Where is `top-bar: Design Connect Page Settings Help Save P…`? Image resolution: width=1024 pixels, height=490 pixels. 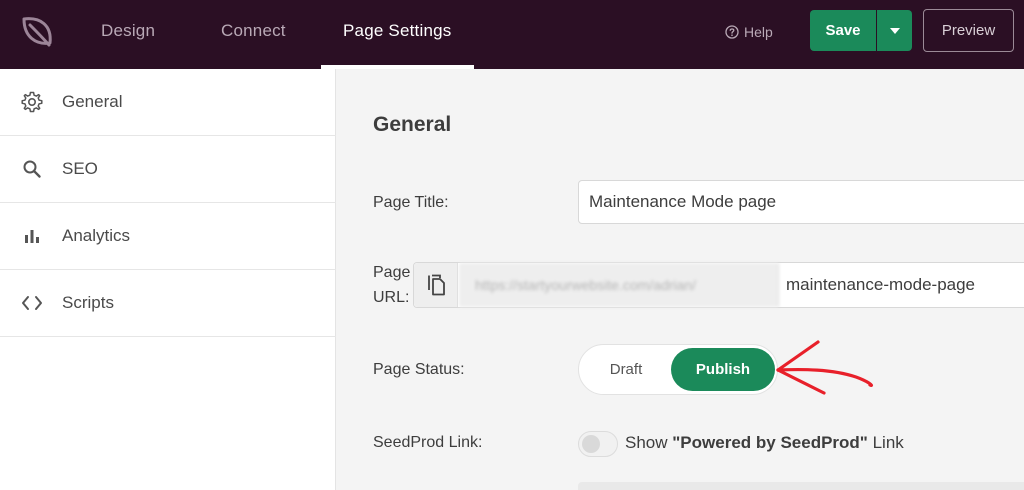 top-bar: Design Connect Page Settings Help Save P… is located at coordinates (512, 34).